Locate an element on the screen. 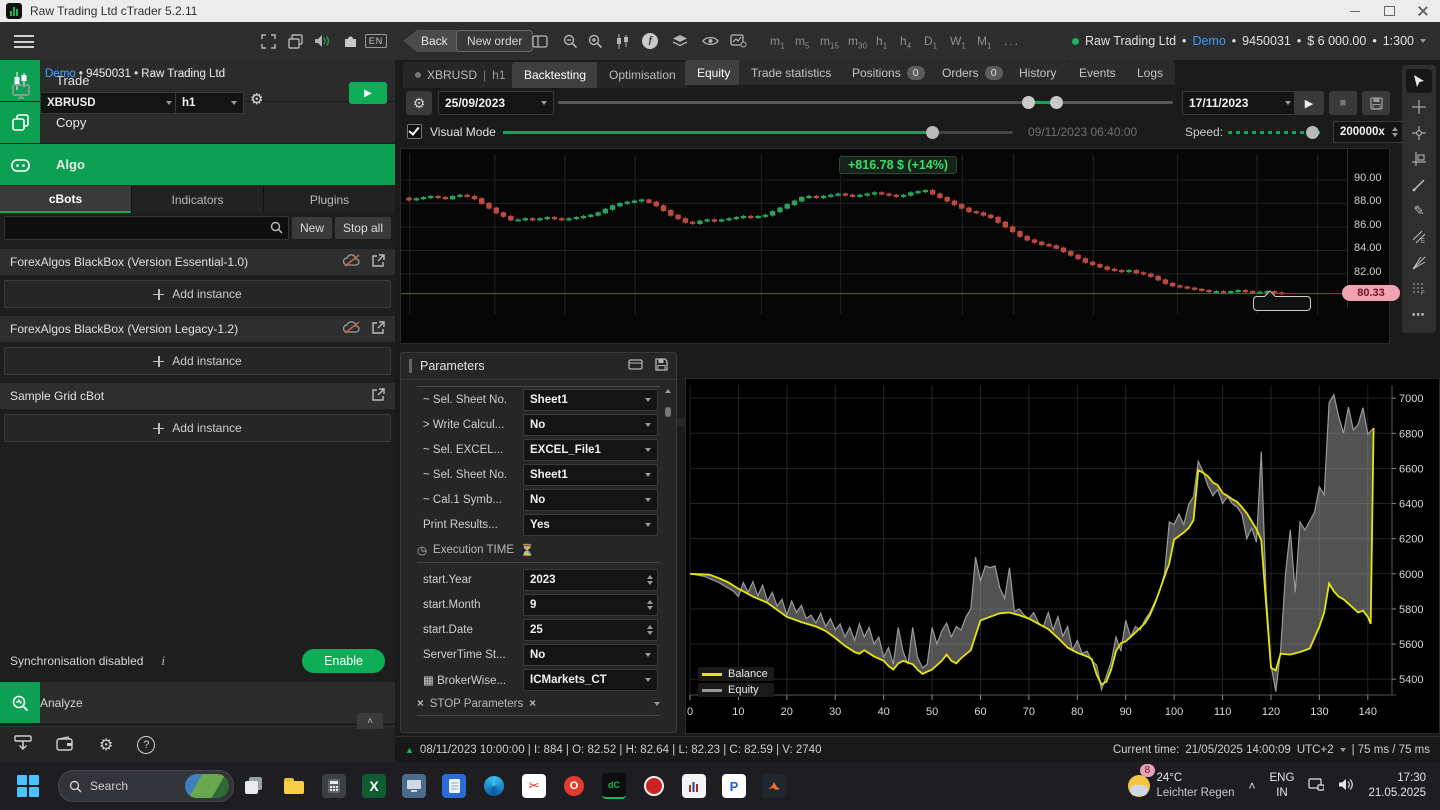 This screenshot has height=810, width=1440. wallet-icon is located at coordinates (65, 744).